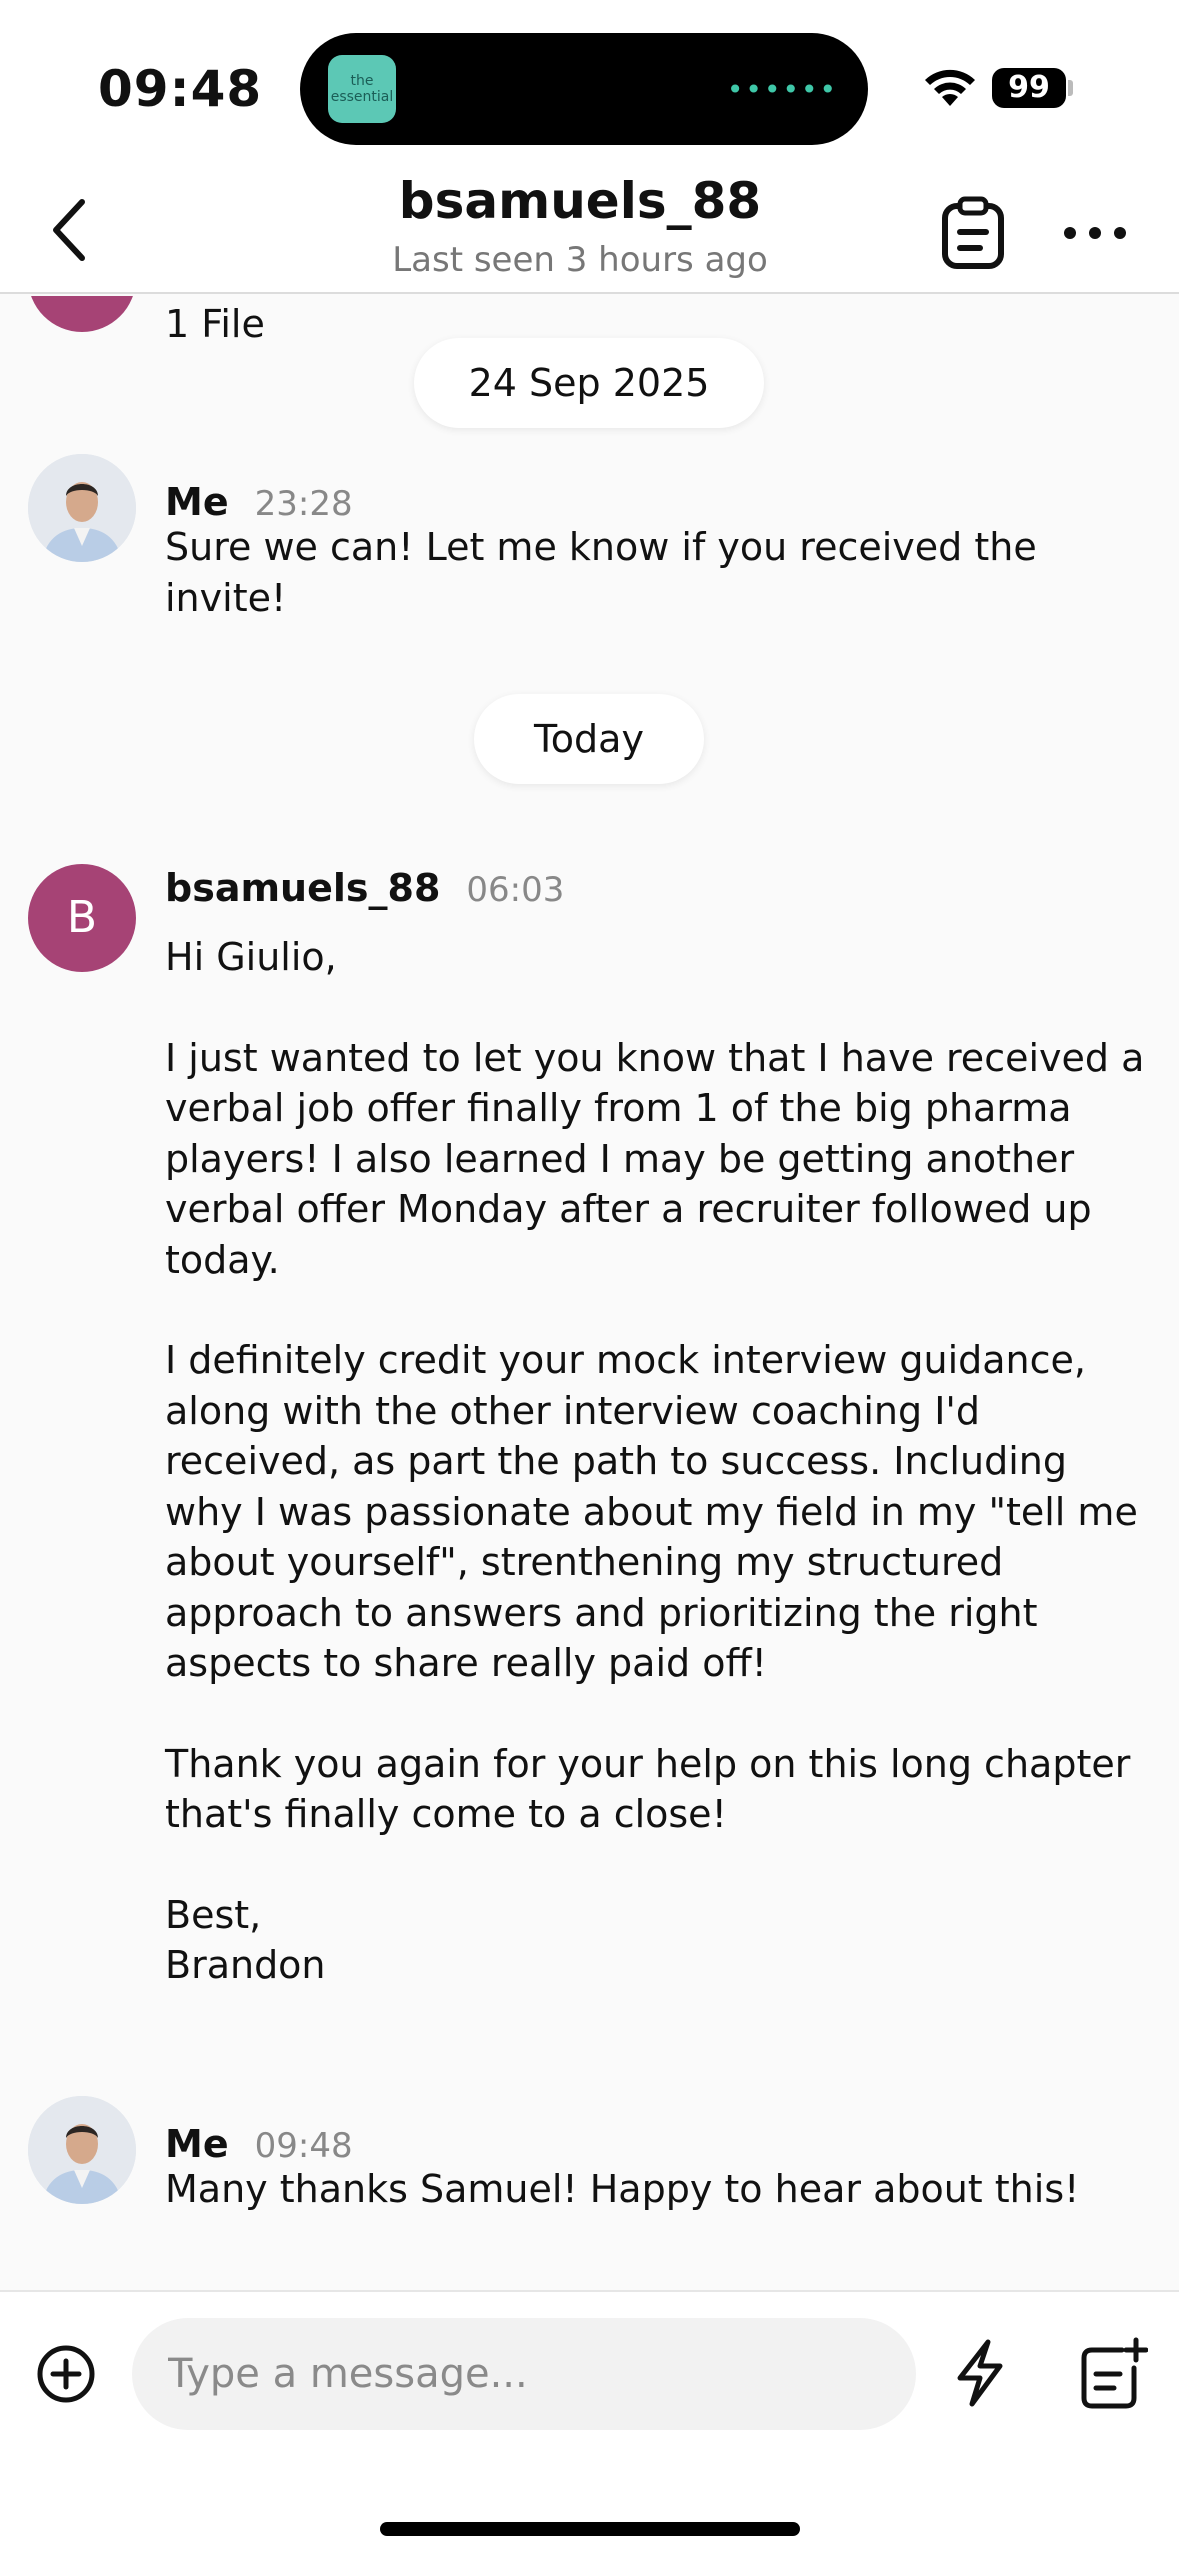 The width and height of the screenshot is (1179, 2556). I want to click on island-app-label: the essential, so click(362, 89).